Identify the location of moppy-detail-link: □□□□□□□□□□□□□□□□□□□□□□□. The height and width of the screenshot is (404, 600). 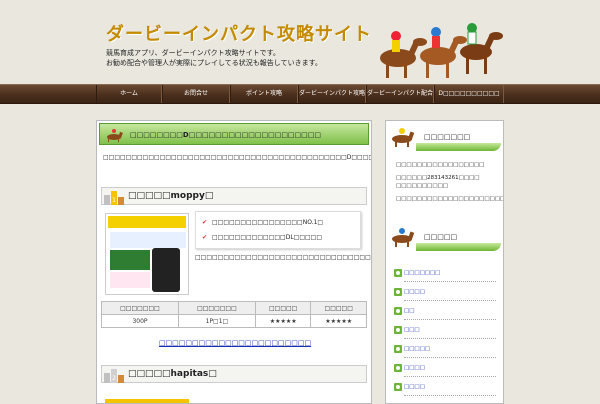
(234, 343).